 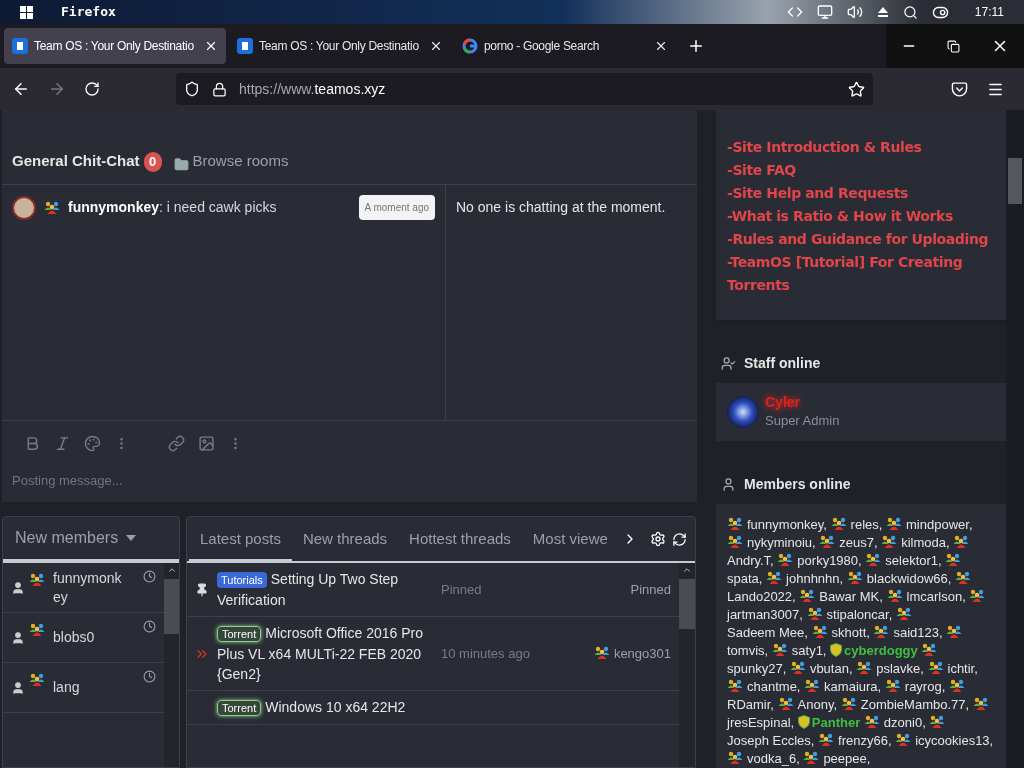 What do you see at coordinates (761, 722) in the screenshot?
I see `member-link: jresEspinal,` at bounding box center [761, 722].